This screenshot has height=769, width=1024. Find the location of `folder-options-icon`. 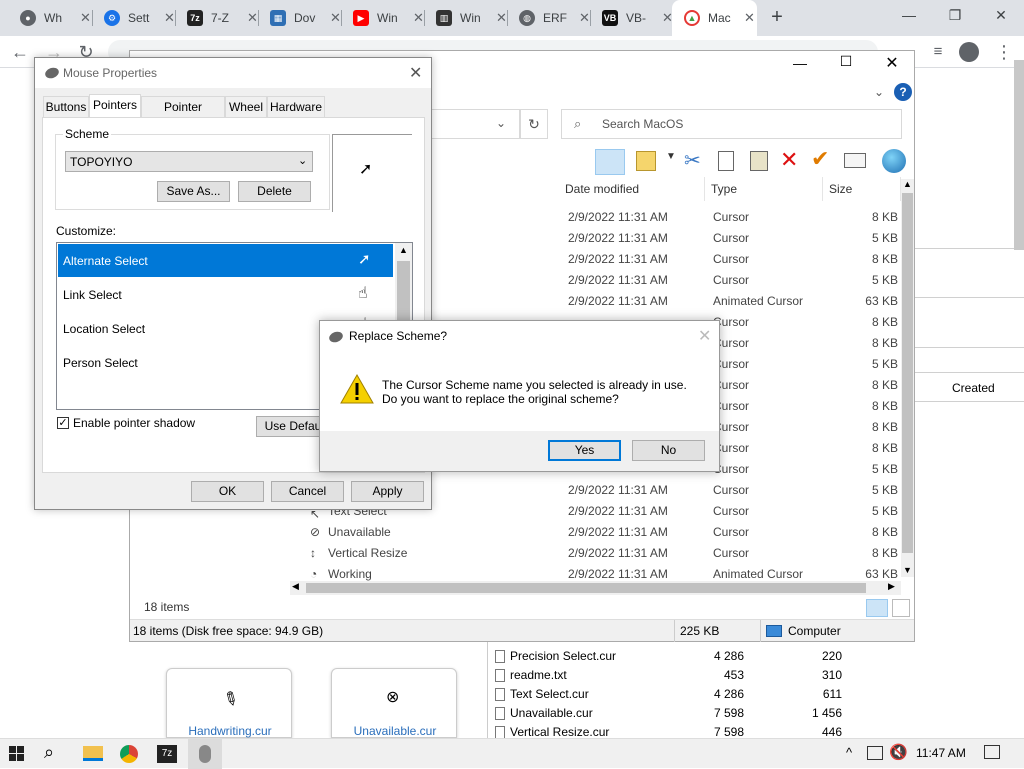

folder-options-icon is located at coordinates (646, 161).